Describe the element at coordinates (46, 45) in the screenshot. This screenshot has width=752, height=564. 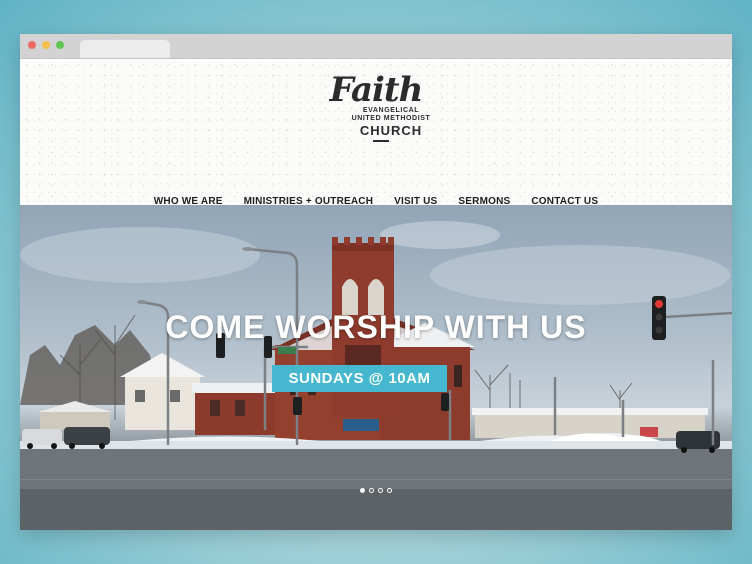
I see `minimize-window-icon` at that location.